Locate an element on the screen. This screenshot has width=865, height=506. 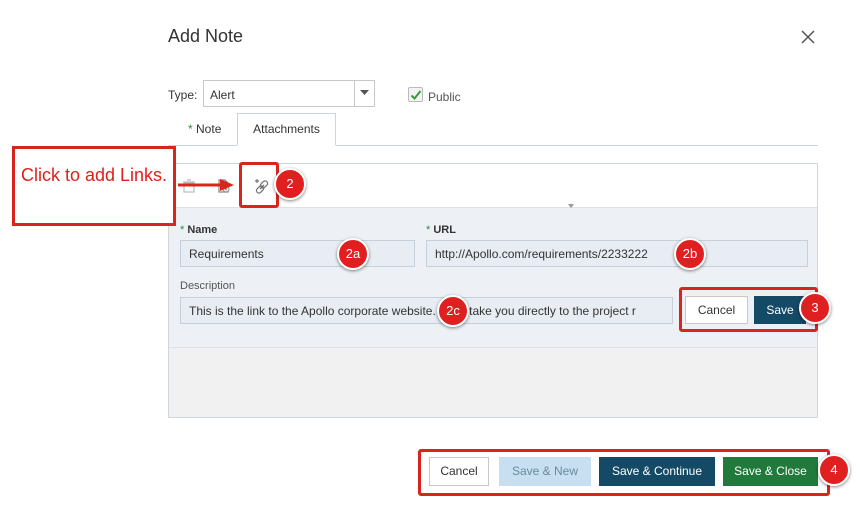
step-badge-2a: 2a is located at coordinates (353, 254).